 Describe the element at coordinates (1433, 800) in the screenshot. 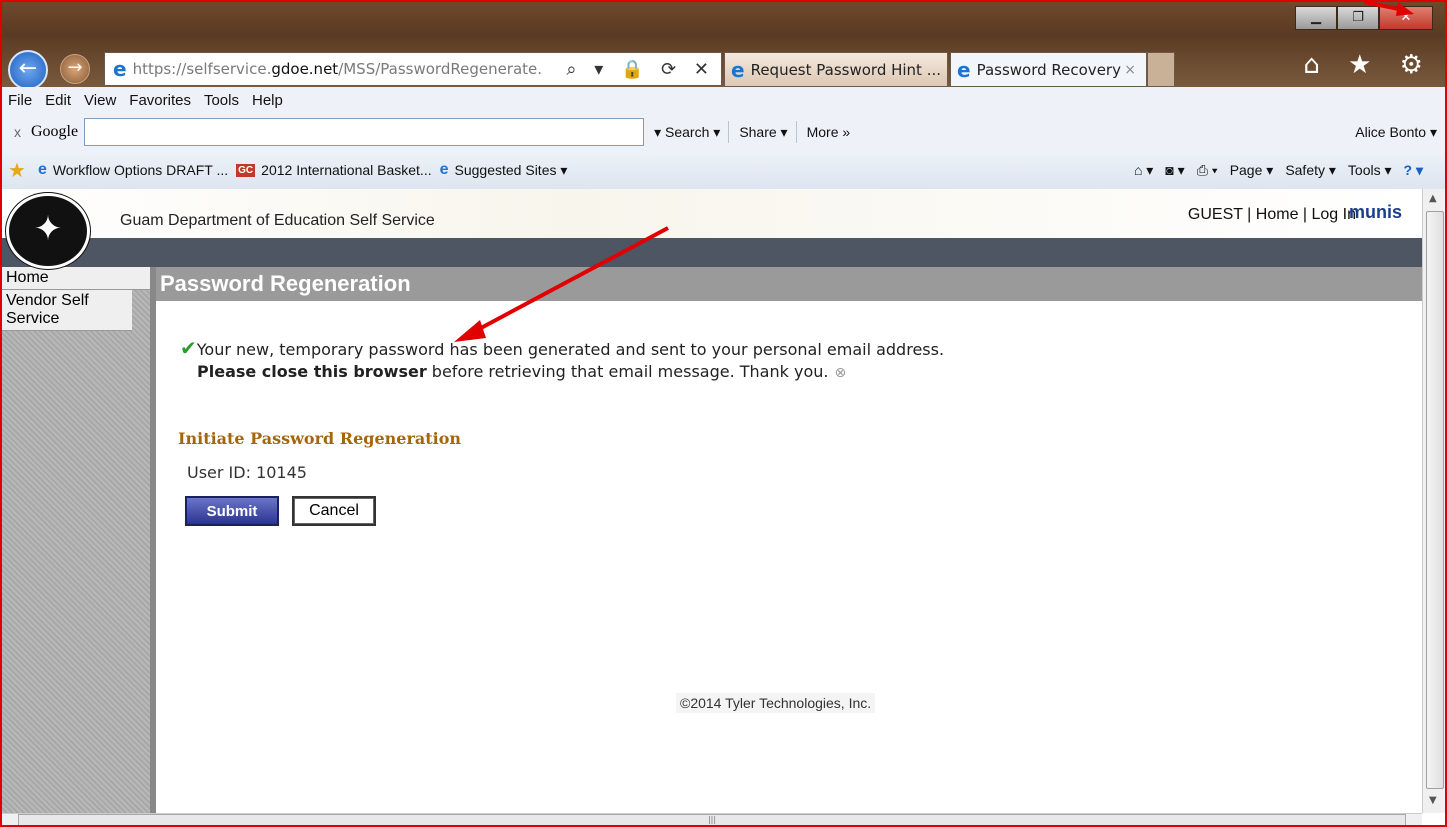

I see `scroll-down-icon: ▼` at that location.